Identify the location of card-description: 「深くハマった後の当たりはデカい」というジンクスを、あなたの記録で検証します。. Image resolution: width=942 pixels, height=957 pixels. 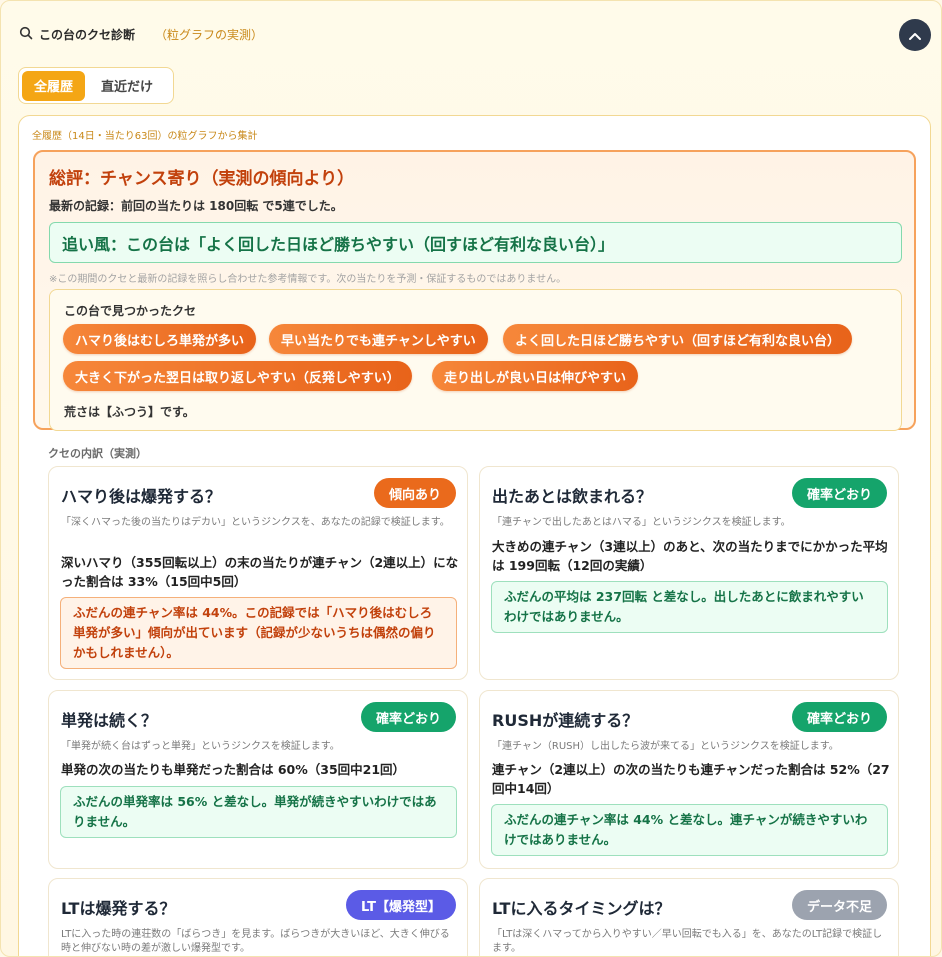
(255, 522).